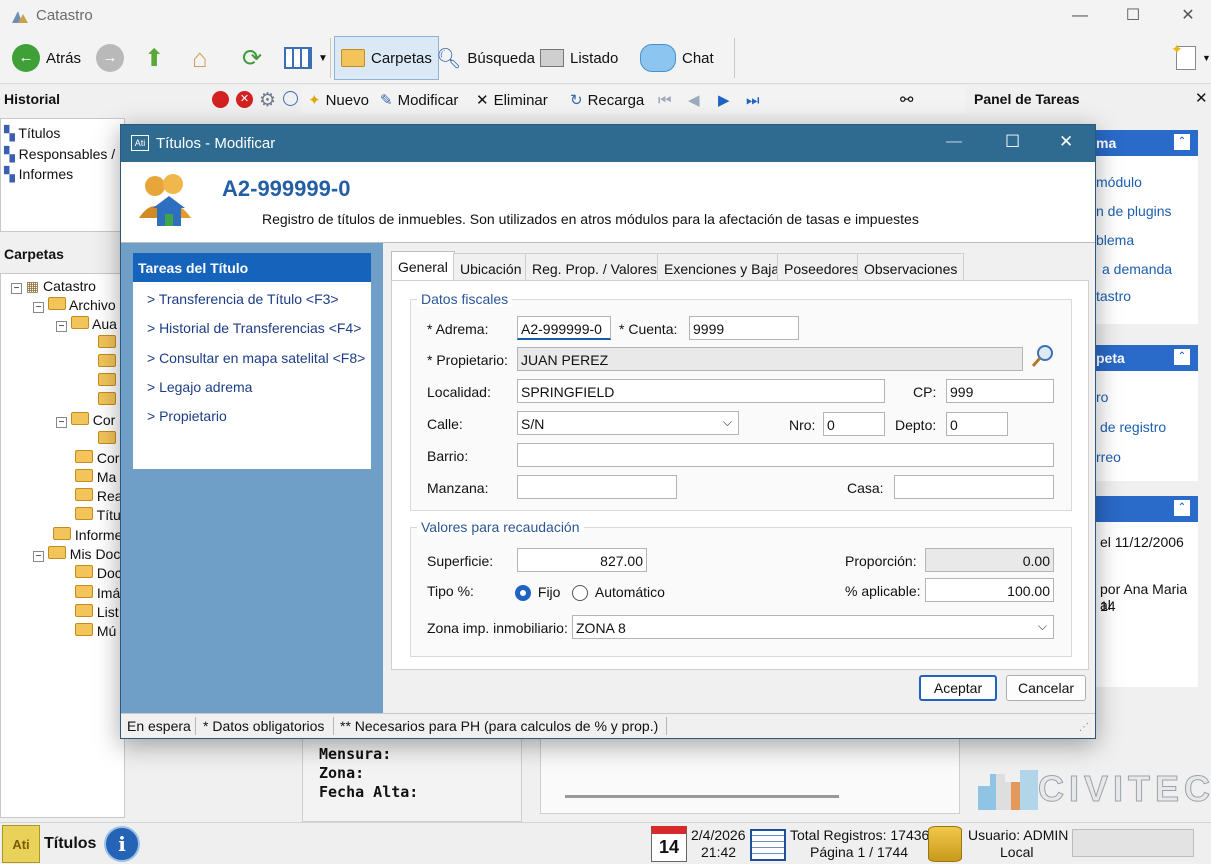  Describe the element at coordinates (267, 100) in the screenshot. I see `settings-gear-icon: ⚙` at that location.